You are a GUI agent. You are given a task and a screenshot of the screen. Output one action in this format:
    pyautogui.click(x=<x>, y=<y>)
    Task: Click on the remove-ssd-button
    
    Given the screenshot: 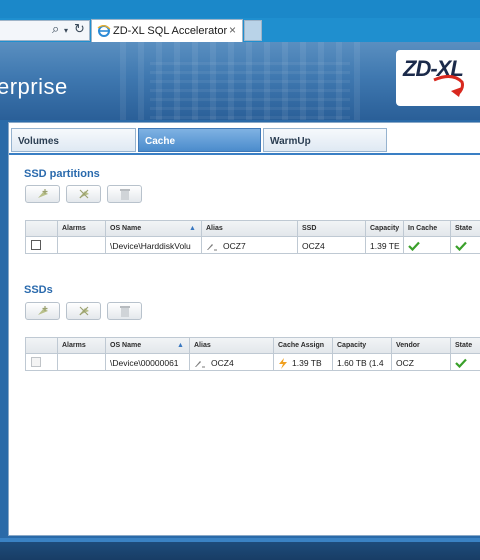 What is the action you would take?
    pyautogui.click(x=83, y=311)
    